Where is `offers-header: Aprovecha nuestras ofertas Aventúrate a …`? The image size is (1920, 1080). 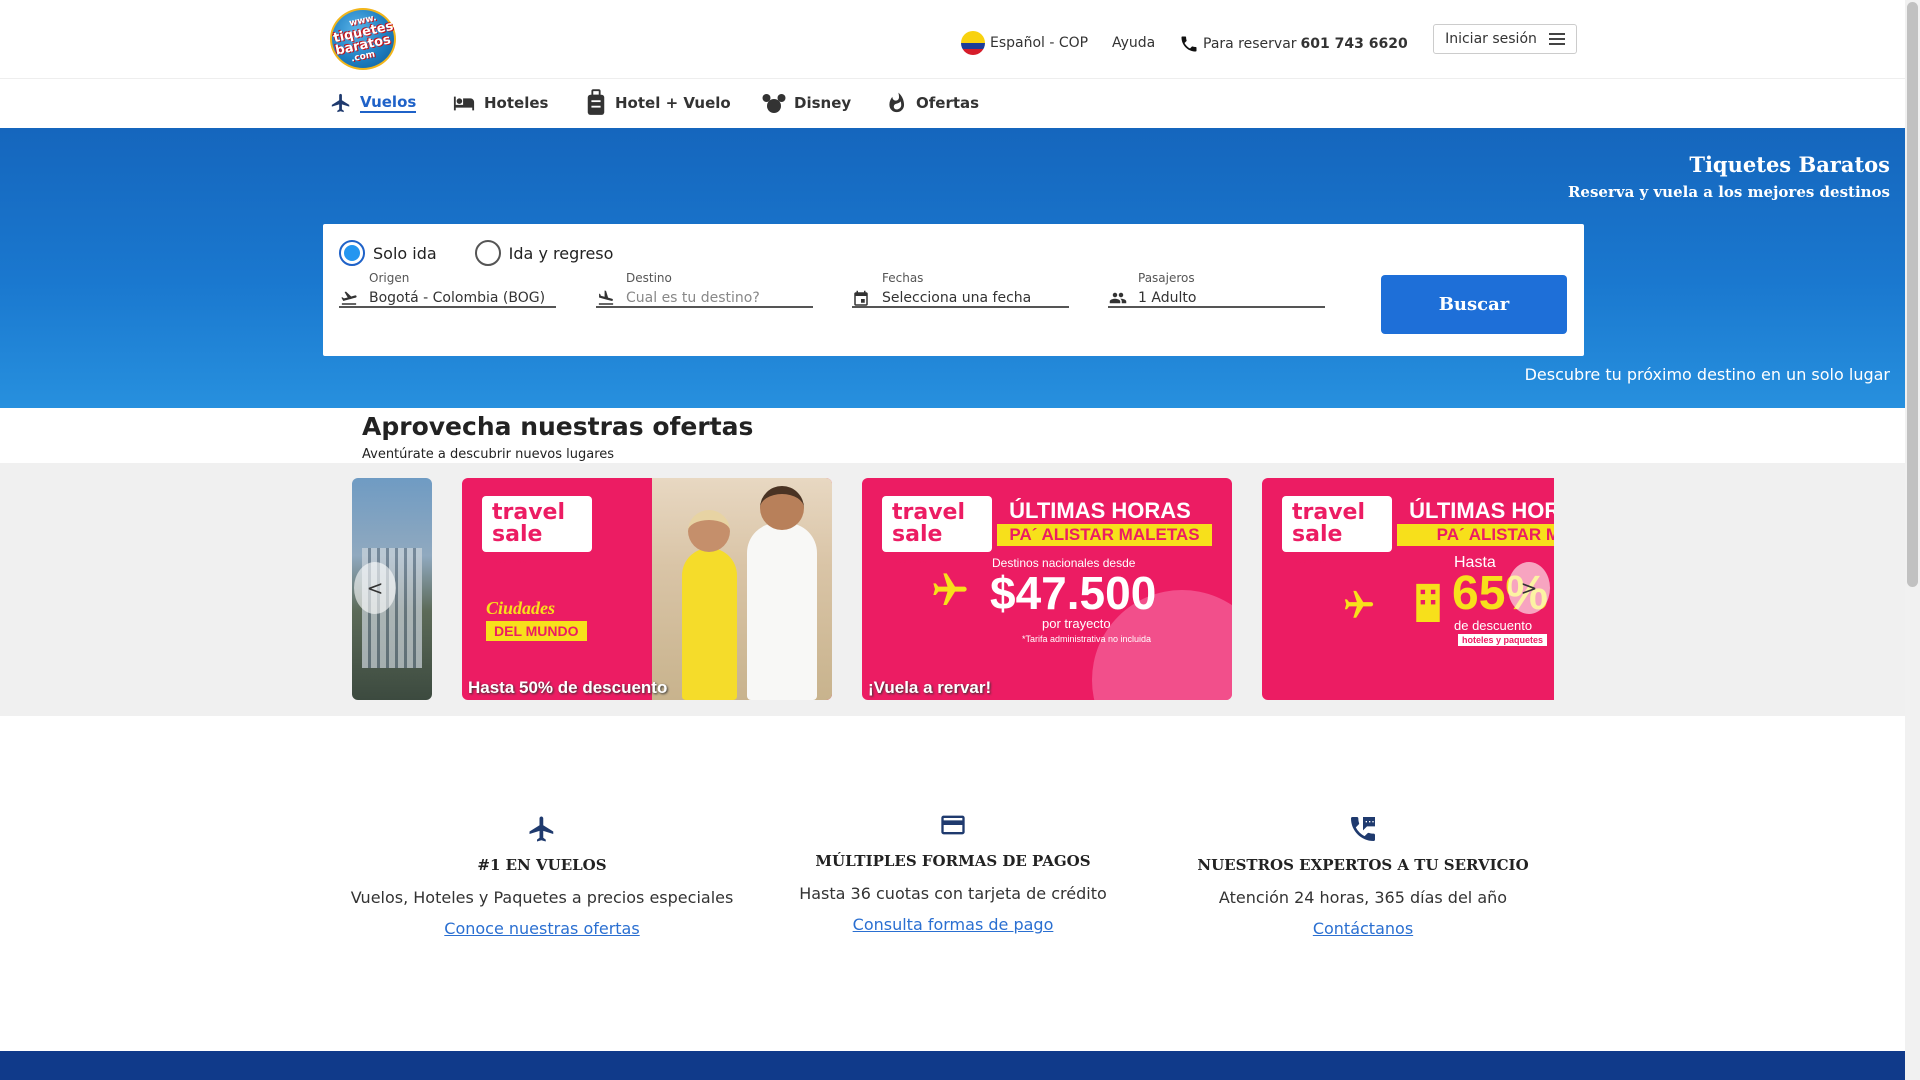
offers-header: Aprovecha nuestras ofertas Aventúrate a … is located at coordinates (557, 437).